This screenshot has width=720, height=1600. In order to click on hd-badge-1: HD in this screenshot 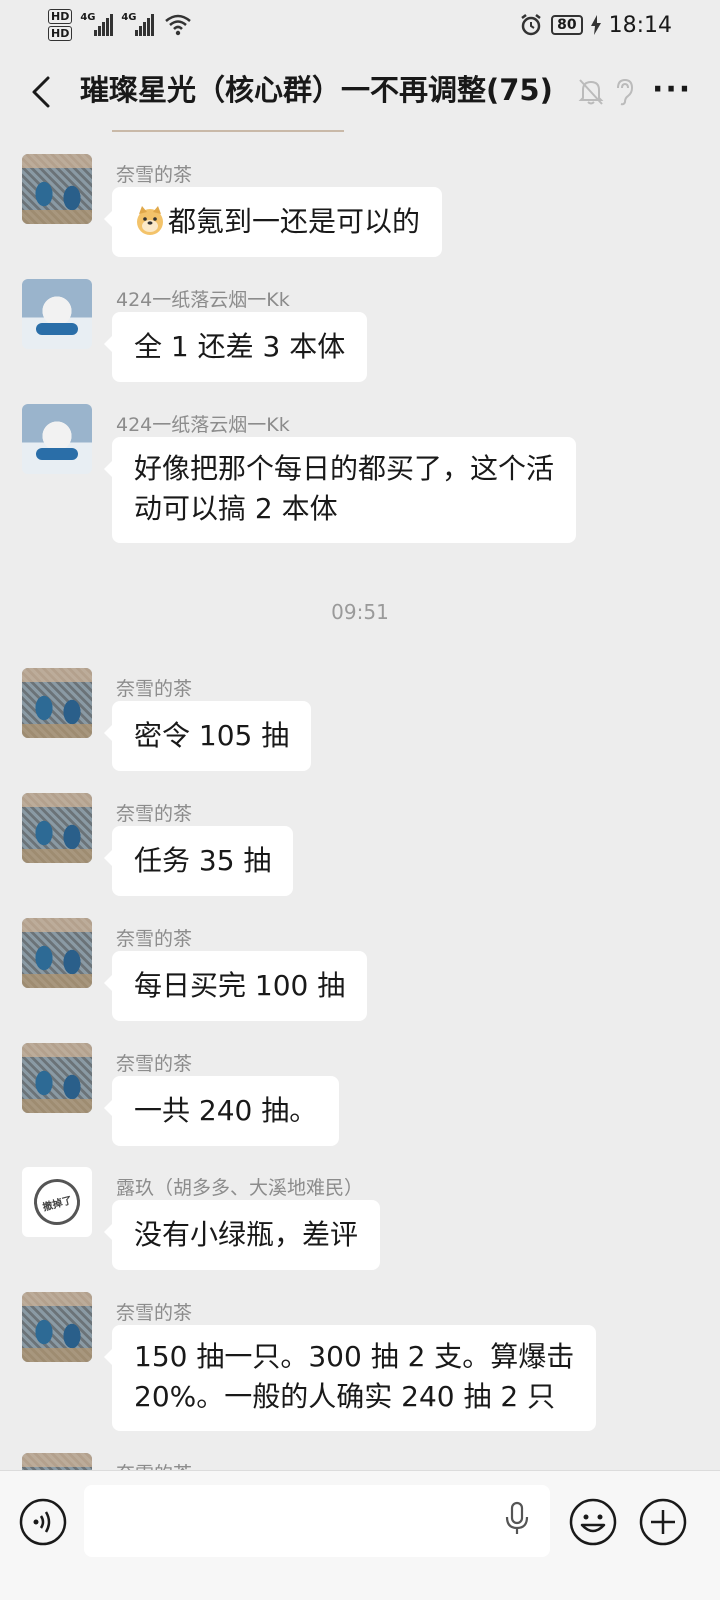, I will do `click(60, 16)`.